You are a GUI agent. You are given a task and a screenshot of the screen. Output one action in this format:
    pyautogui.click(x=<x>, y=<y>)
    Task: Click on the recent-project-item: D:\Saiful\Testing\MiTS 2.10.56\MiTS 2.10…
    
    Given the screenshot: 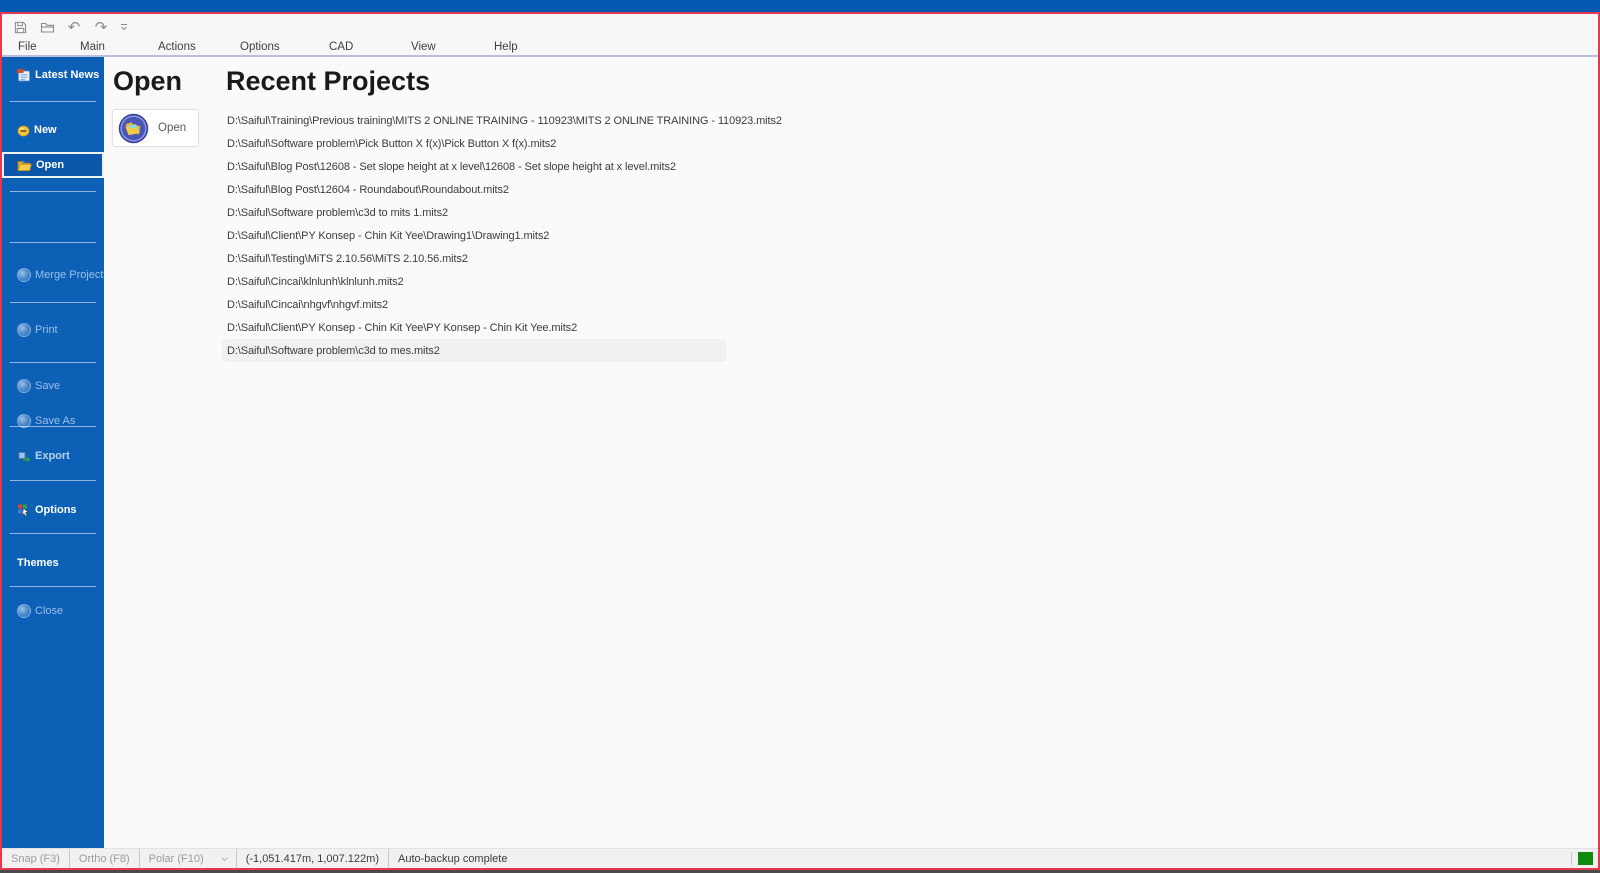 What is the action you would take?
    pyautogui.click(x=474, y=258)
    